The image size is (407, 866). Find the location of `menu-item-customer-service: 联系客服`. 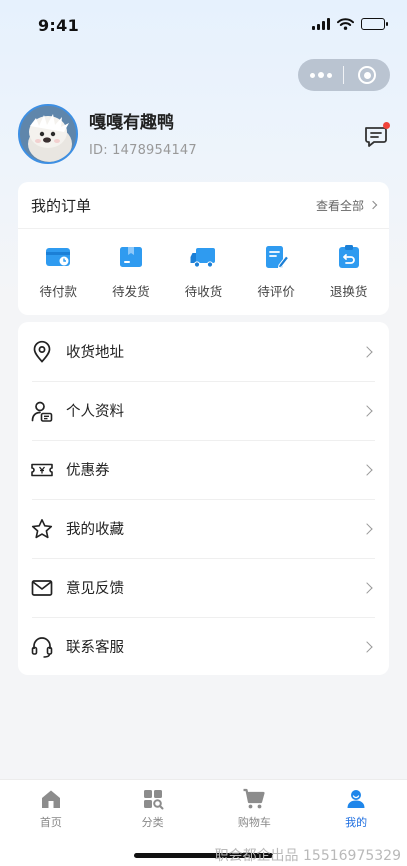

menu-item-customer-service: 联系客服 is located at coordinates (203, 646).